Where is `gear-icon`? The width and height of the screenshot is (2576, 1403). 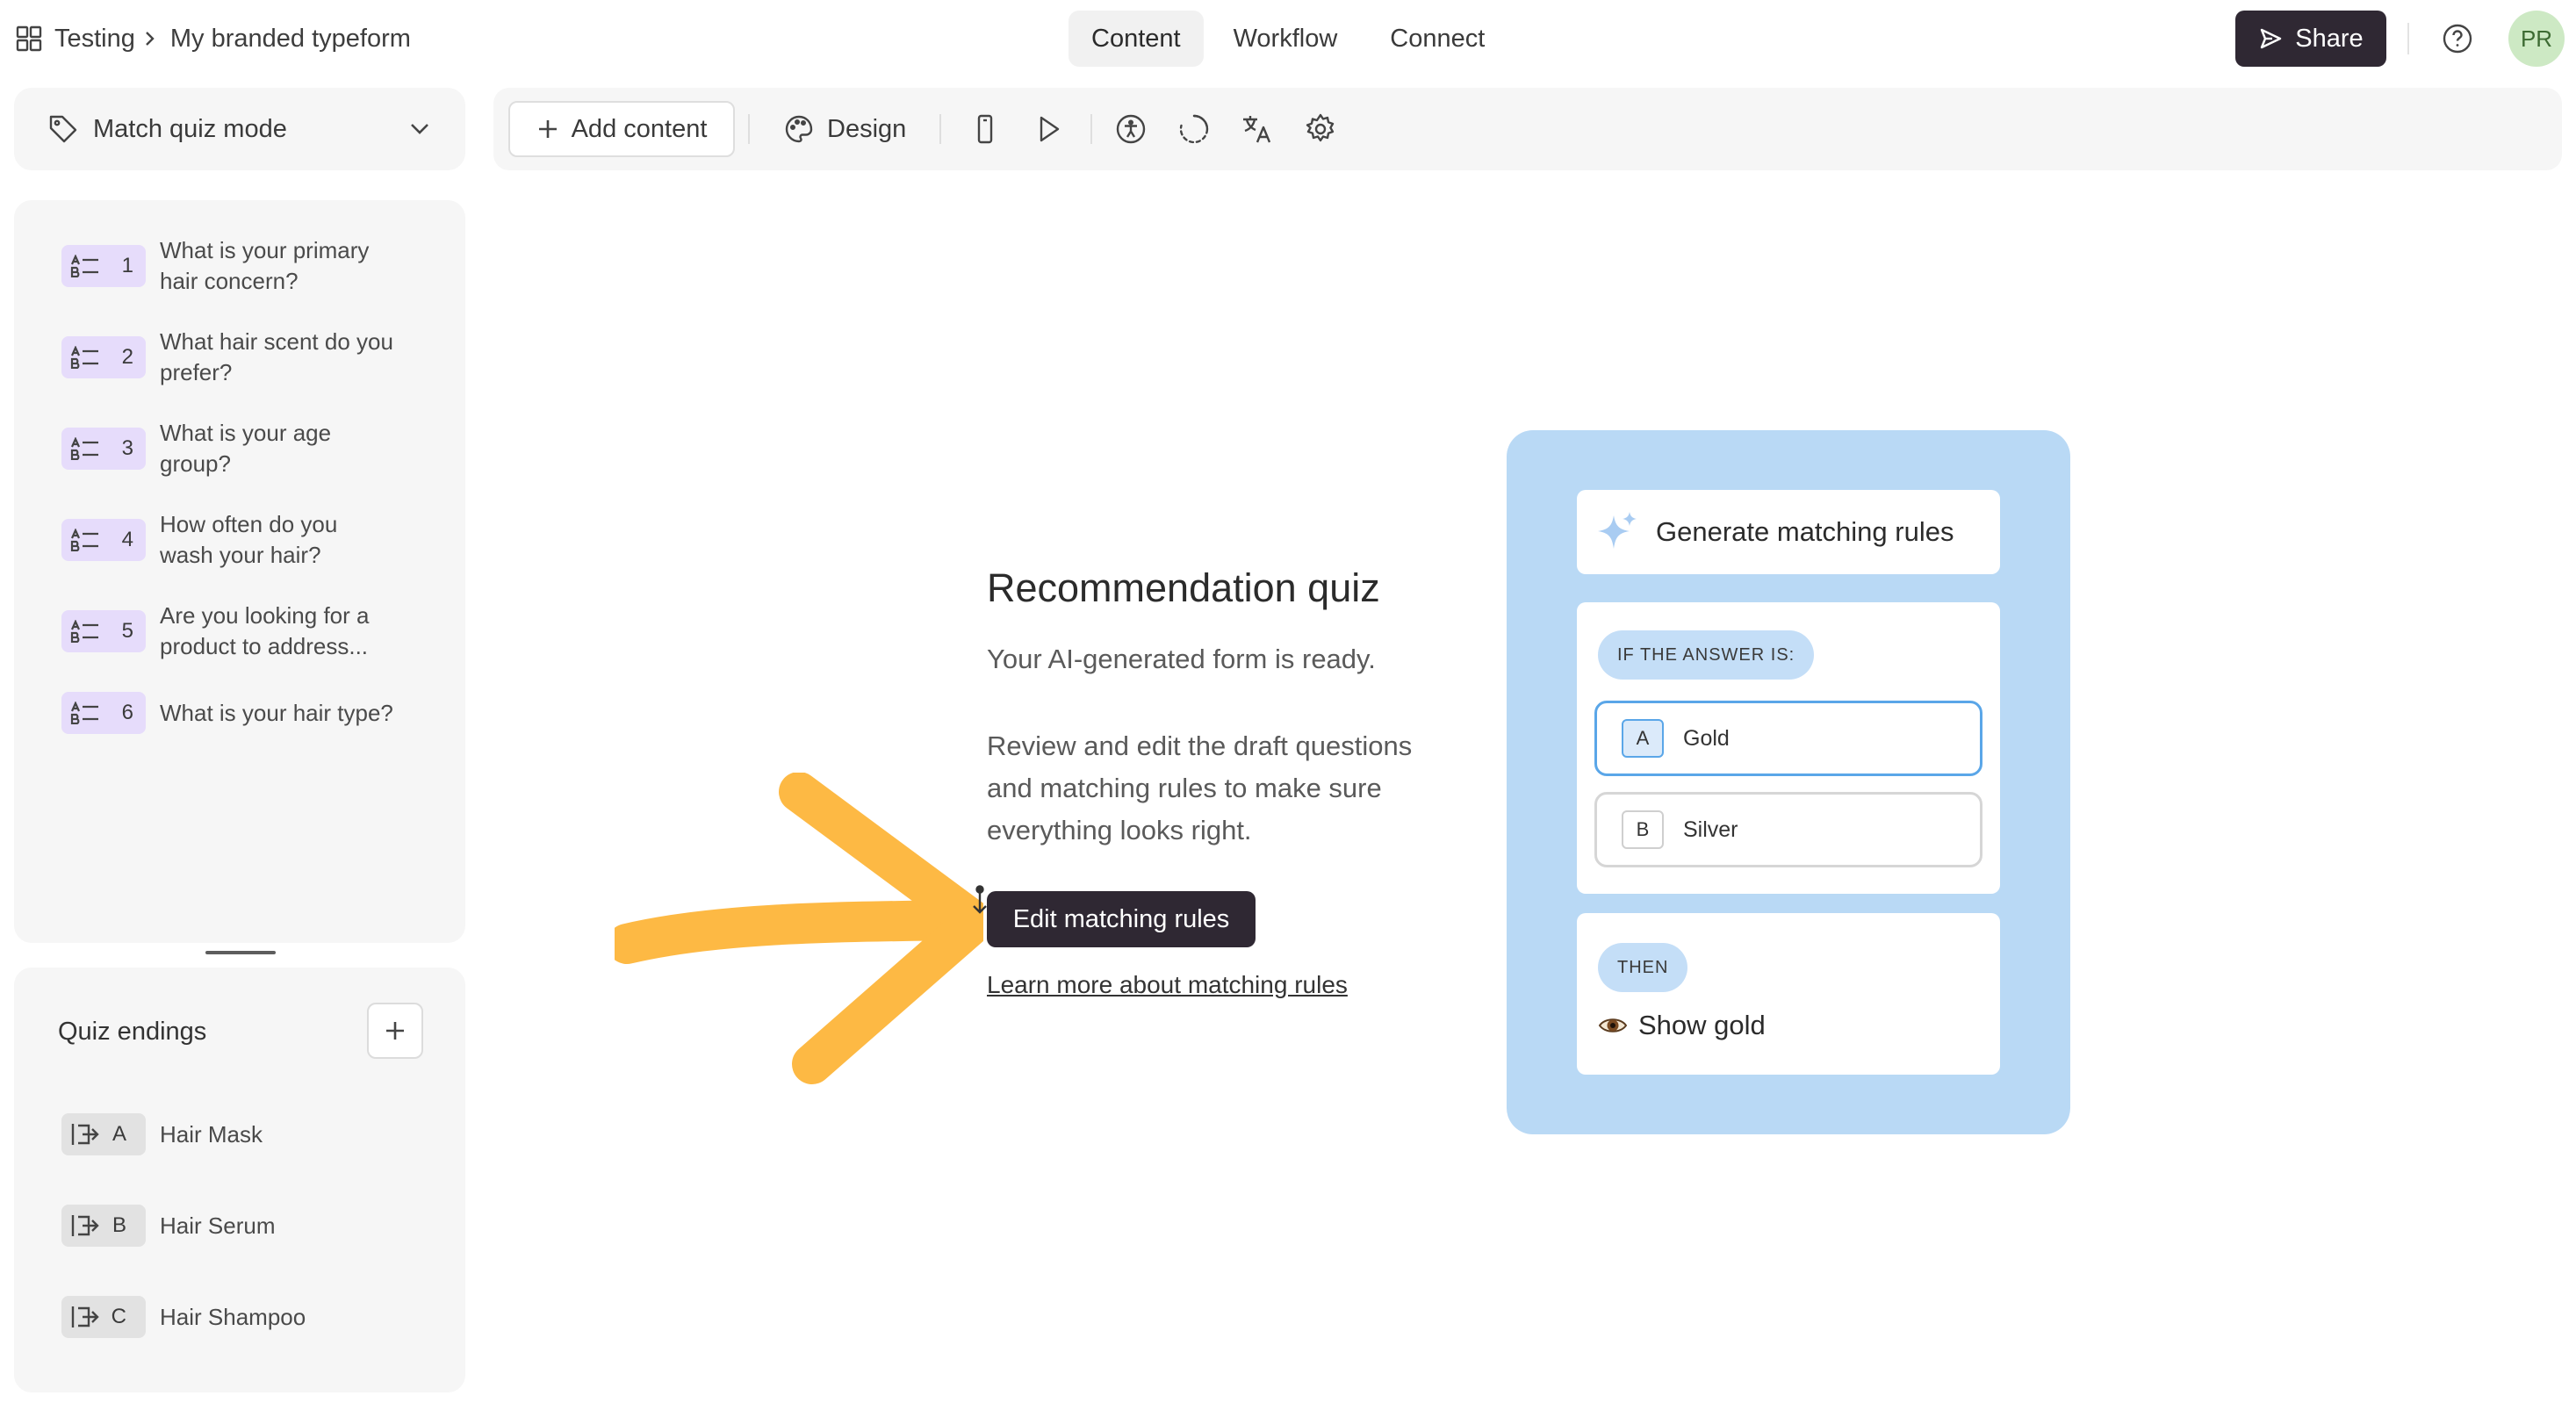 gear-icon is located at coordinates (1320, 130).